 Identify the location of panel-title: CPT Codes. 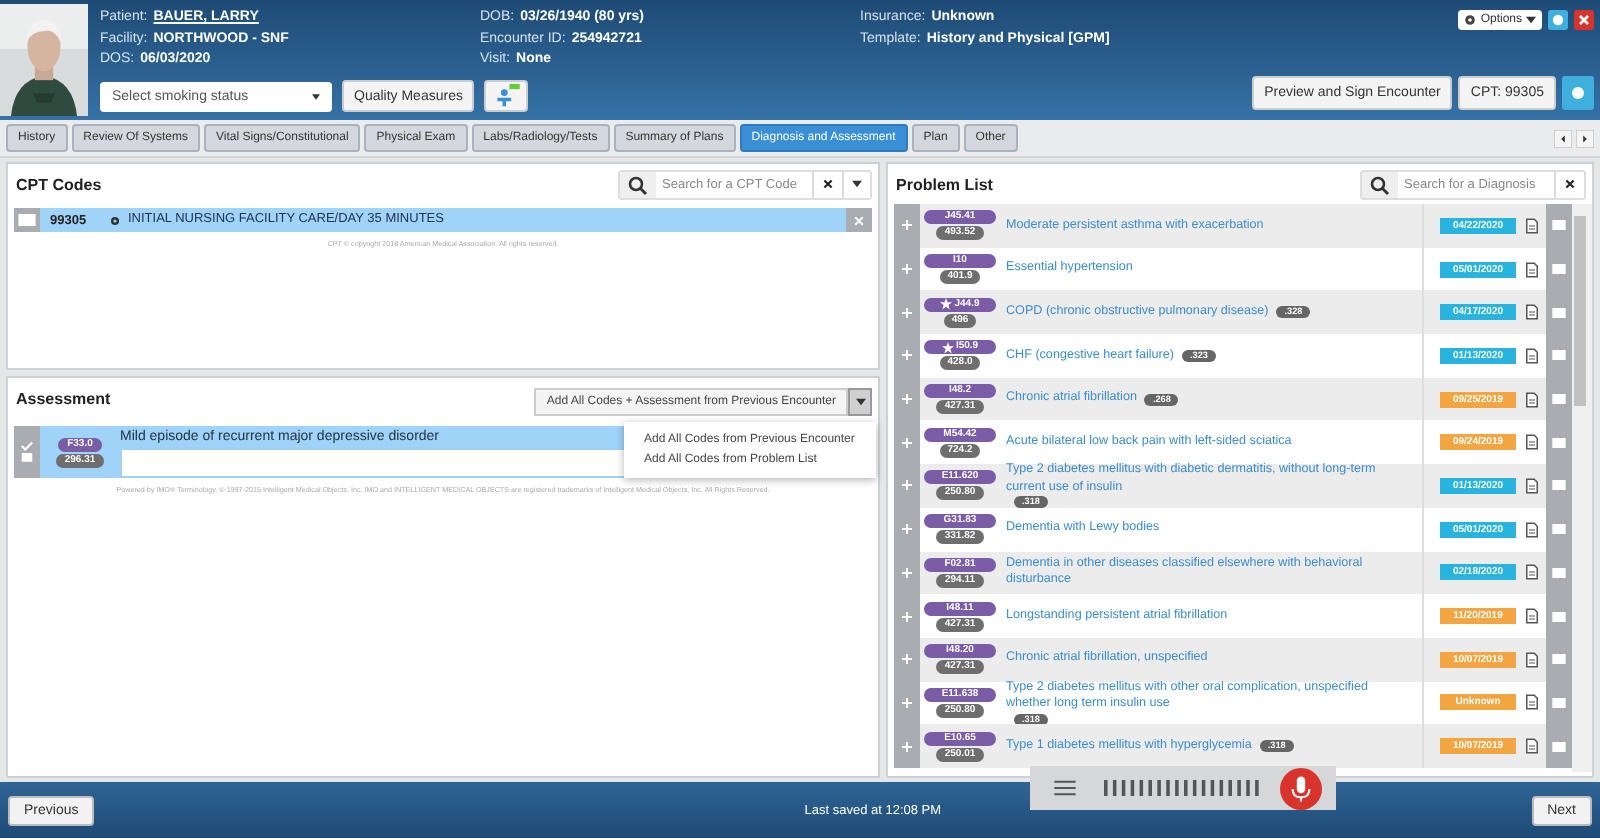
(59, 184).